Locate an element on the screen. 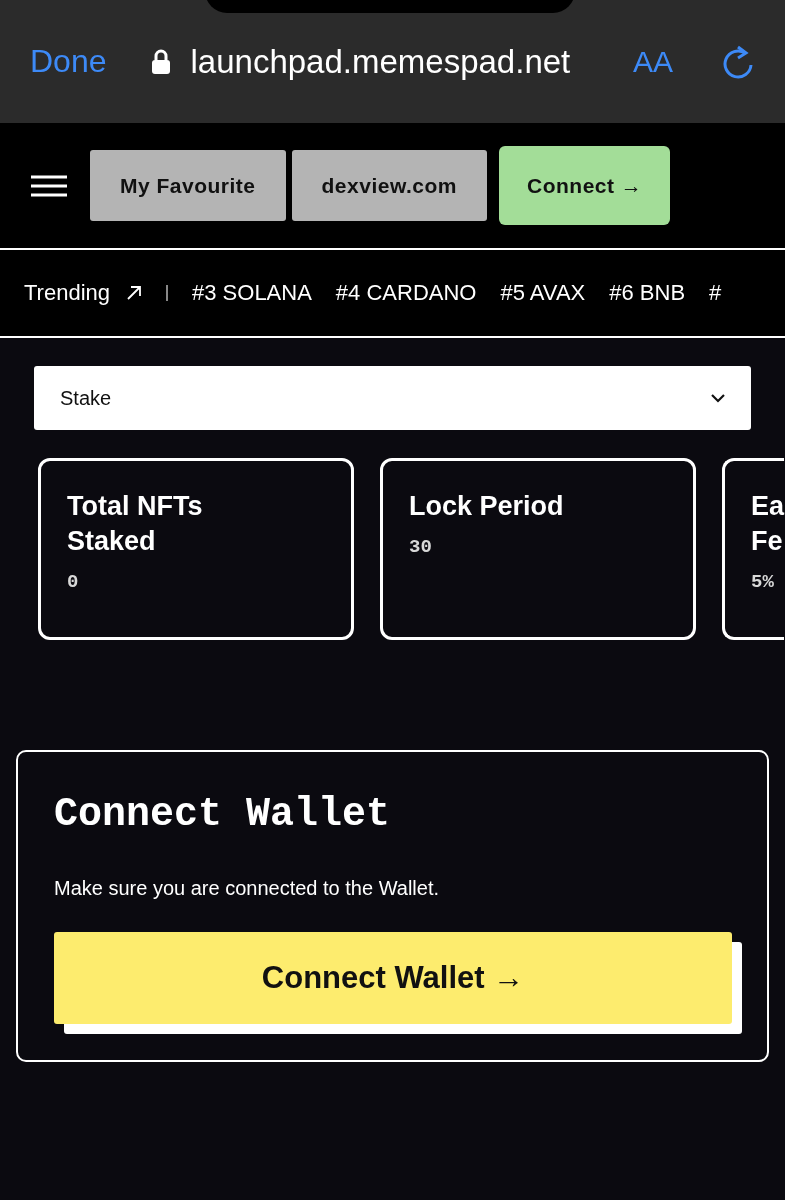  trending-item: #3 SOLANA is located at coordinates (252, 293).